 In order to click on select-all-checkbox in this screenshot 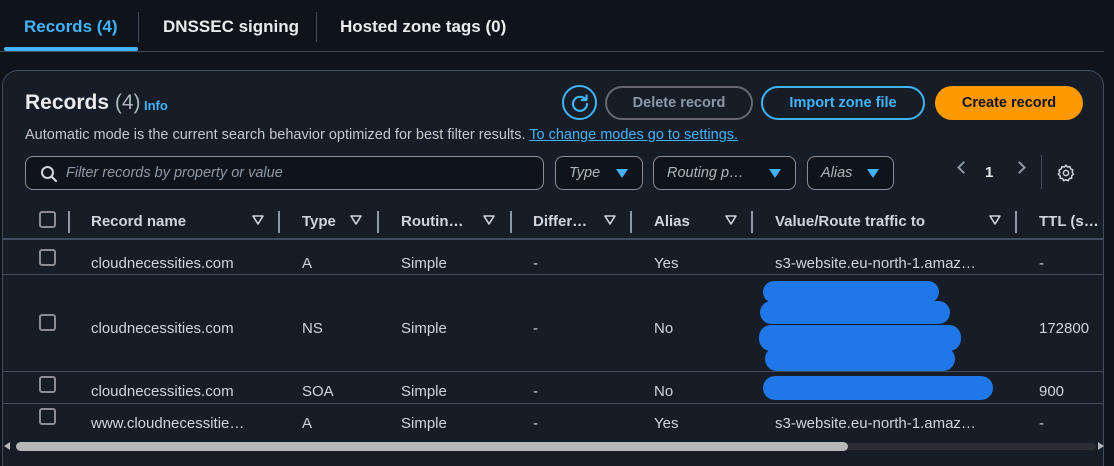, I will do `click(47, 219)`.